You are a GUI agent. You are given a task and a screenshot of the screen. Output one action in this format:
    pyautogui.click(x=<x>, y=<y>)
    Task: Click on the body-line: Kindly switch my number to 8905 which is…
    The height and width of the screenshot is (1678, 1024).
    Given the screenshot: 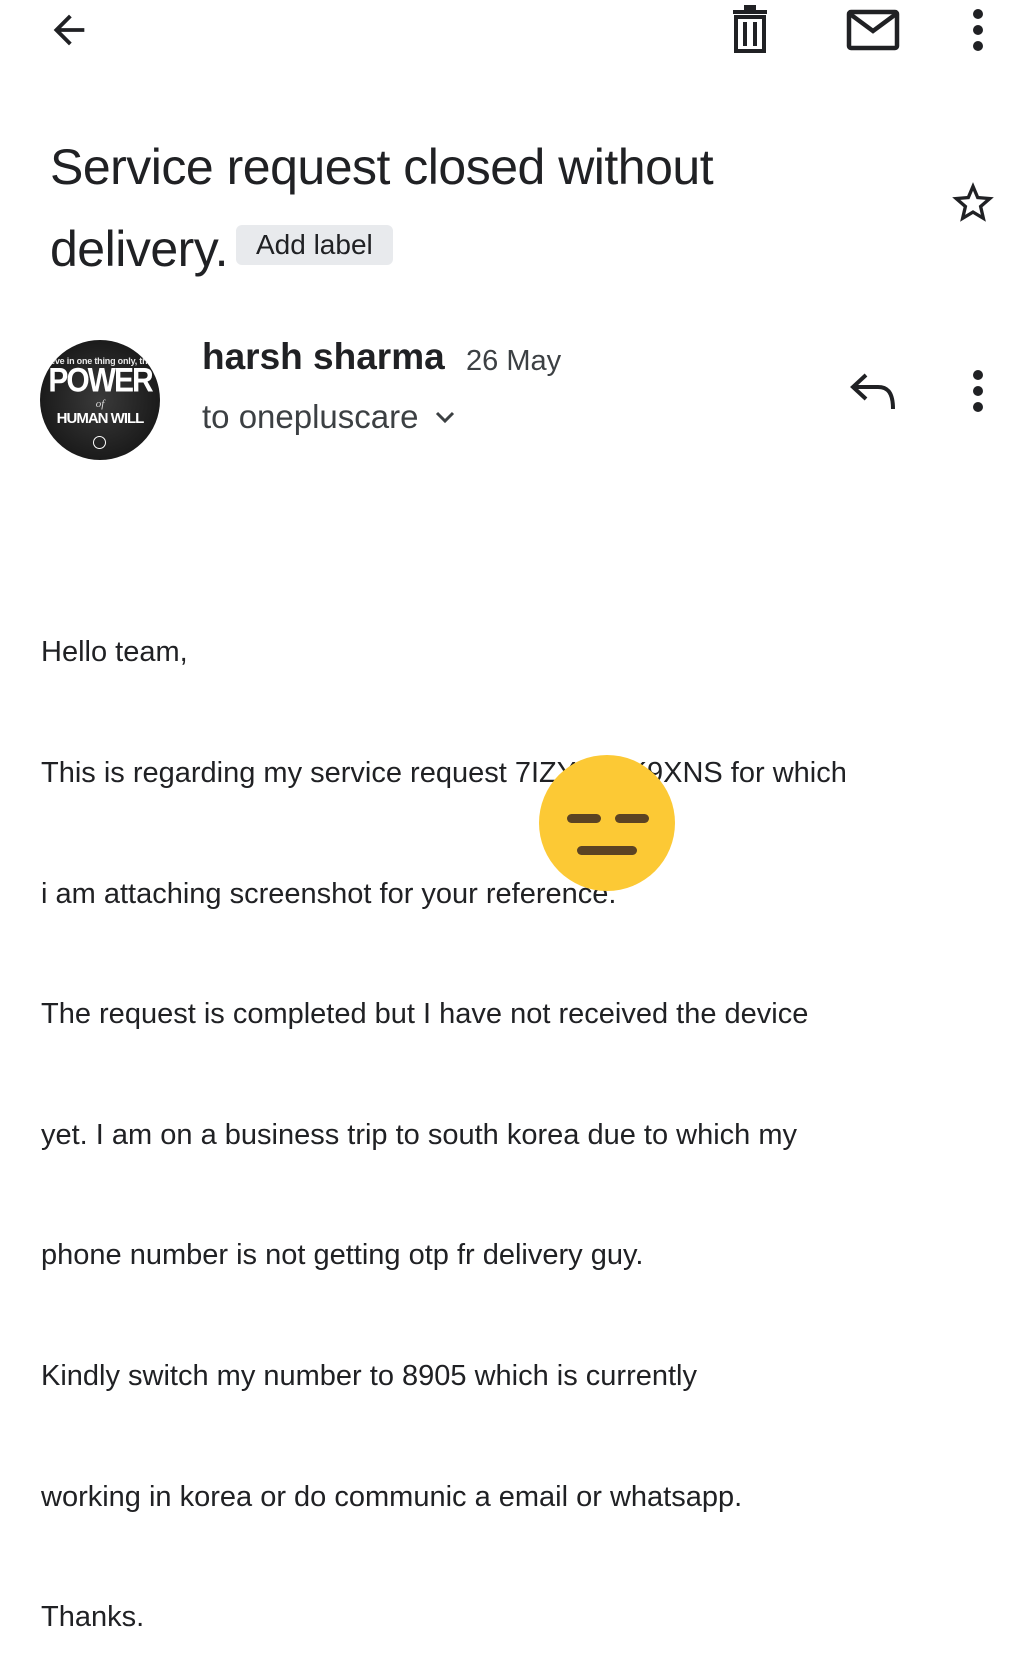 What is the action you would take?
    pyautogui.click(x=369, y=1376)
    